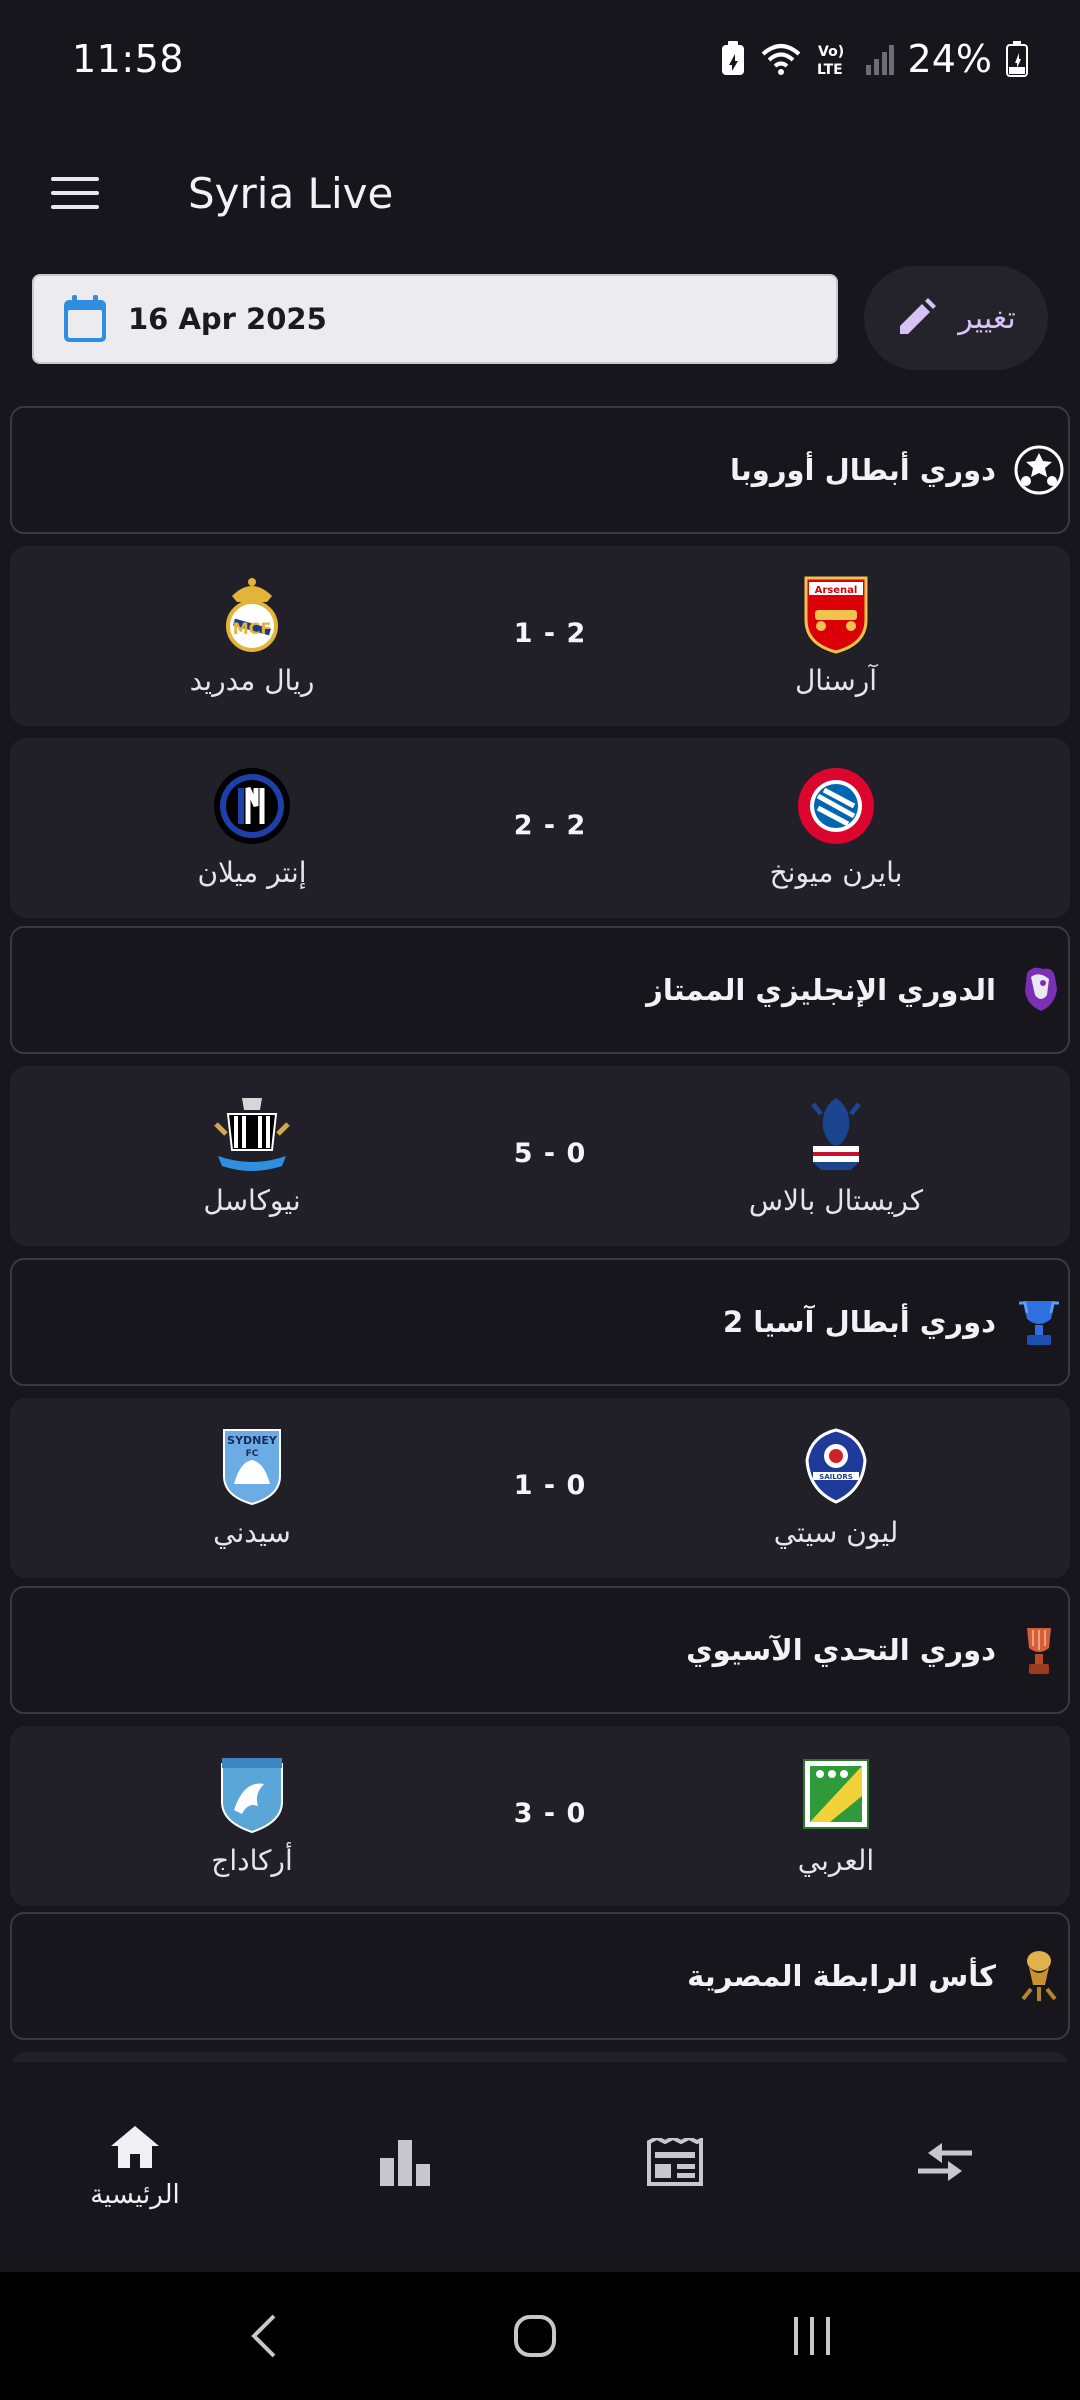  I want to click on away-team: SYDNEY FC سيدني, so click(252, 1487).